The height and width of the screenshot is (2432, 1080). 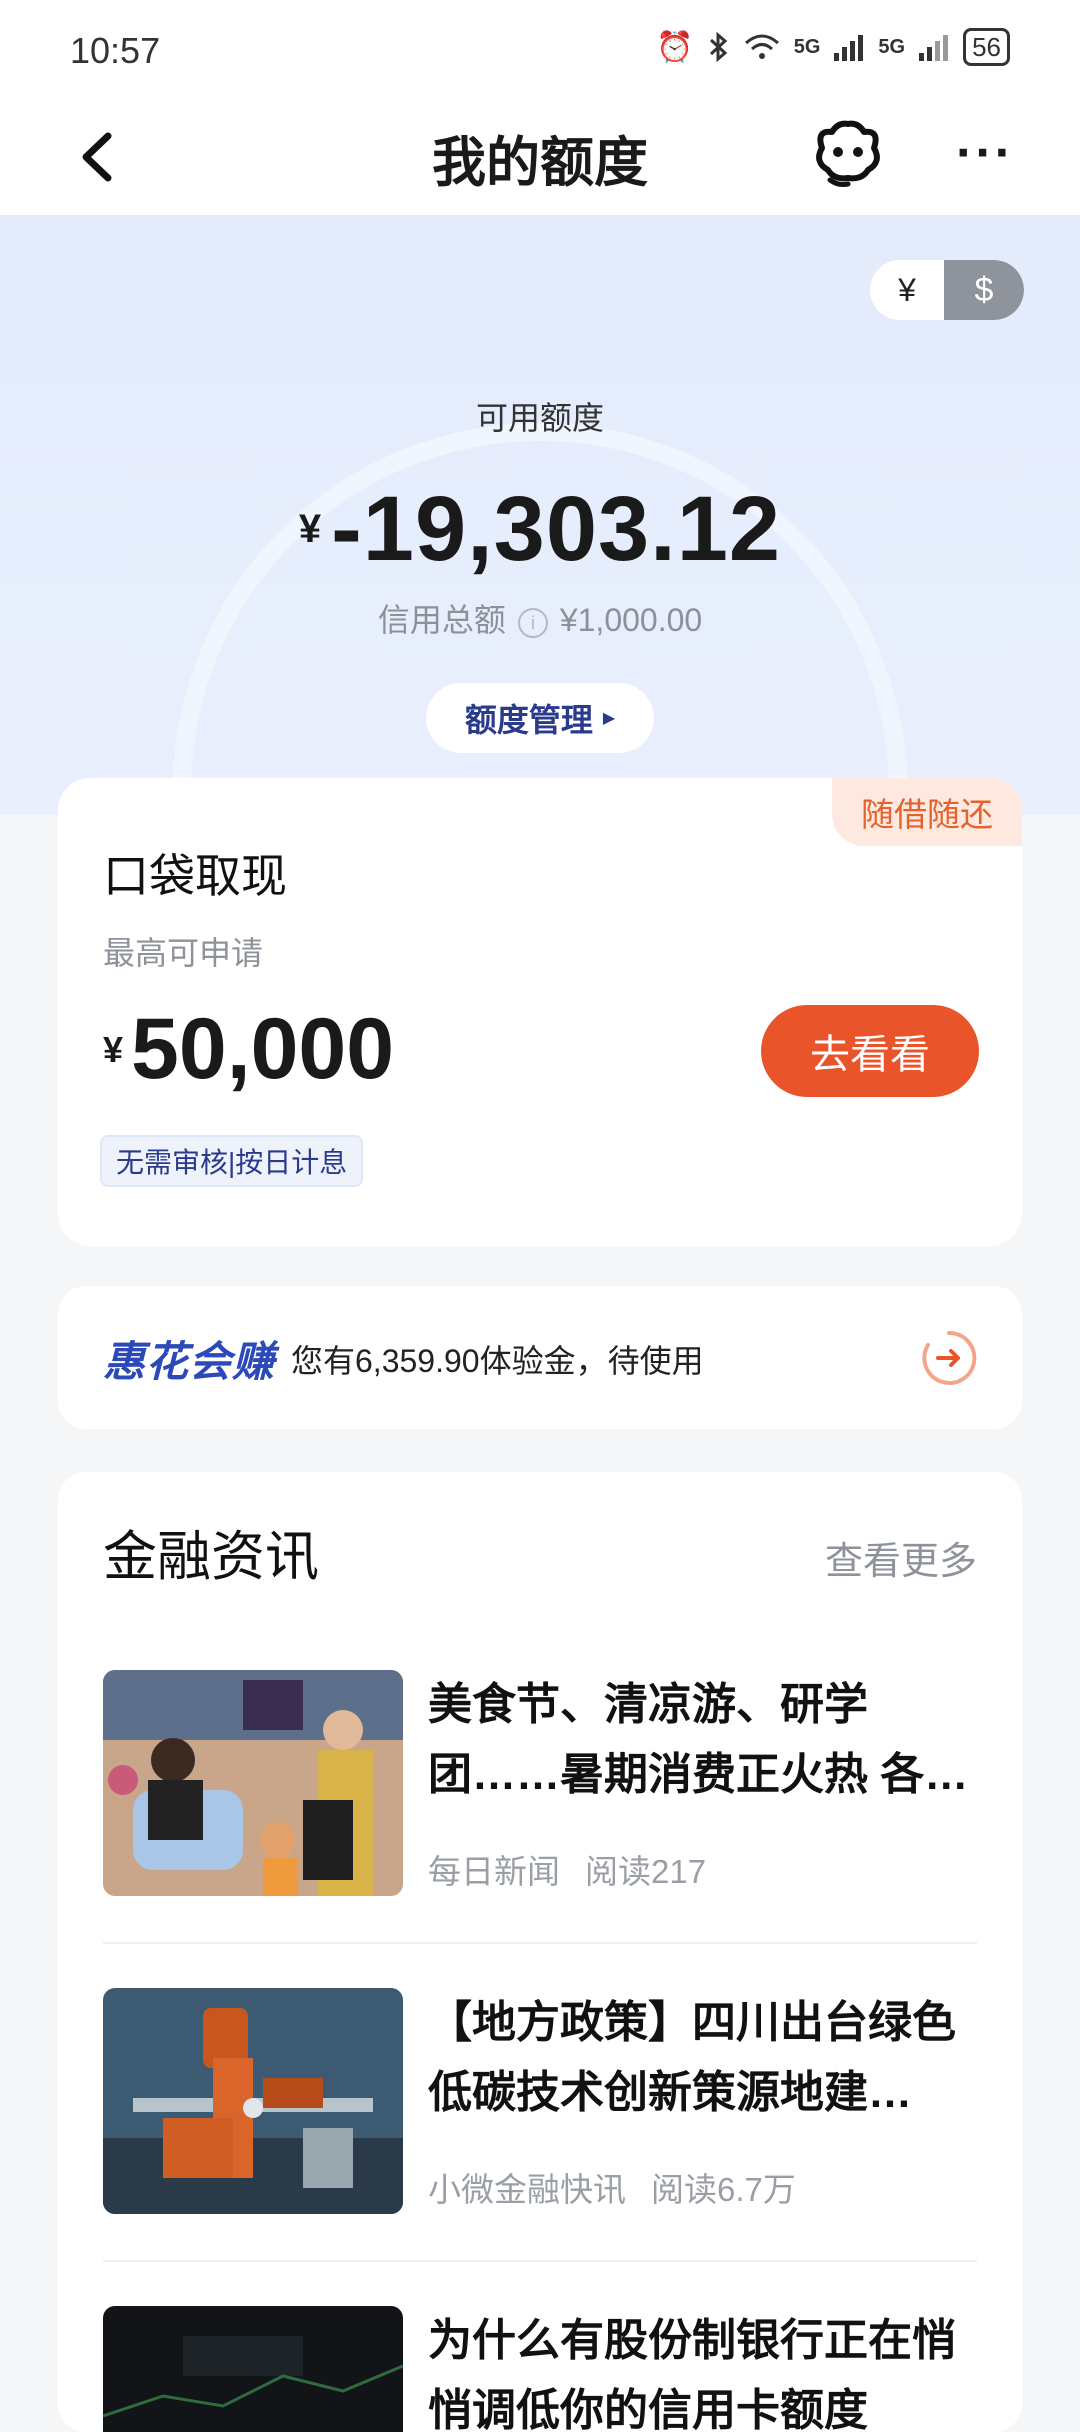 What do you see at coordinates (833, 47) in the screenshot?
I see `status-icons: ⏰ 5G 5G 56` at bounding box center [833, 47].